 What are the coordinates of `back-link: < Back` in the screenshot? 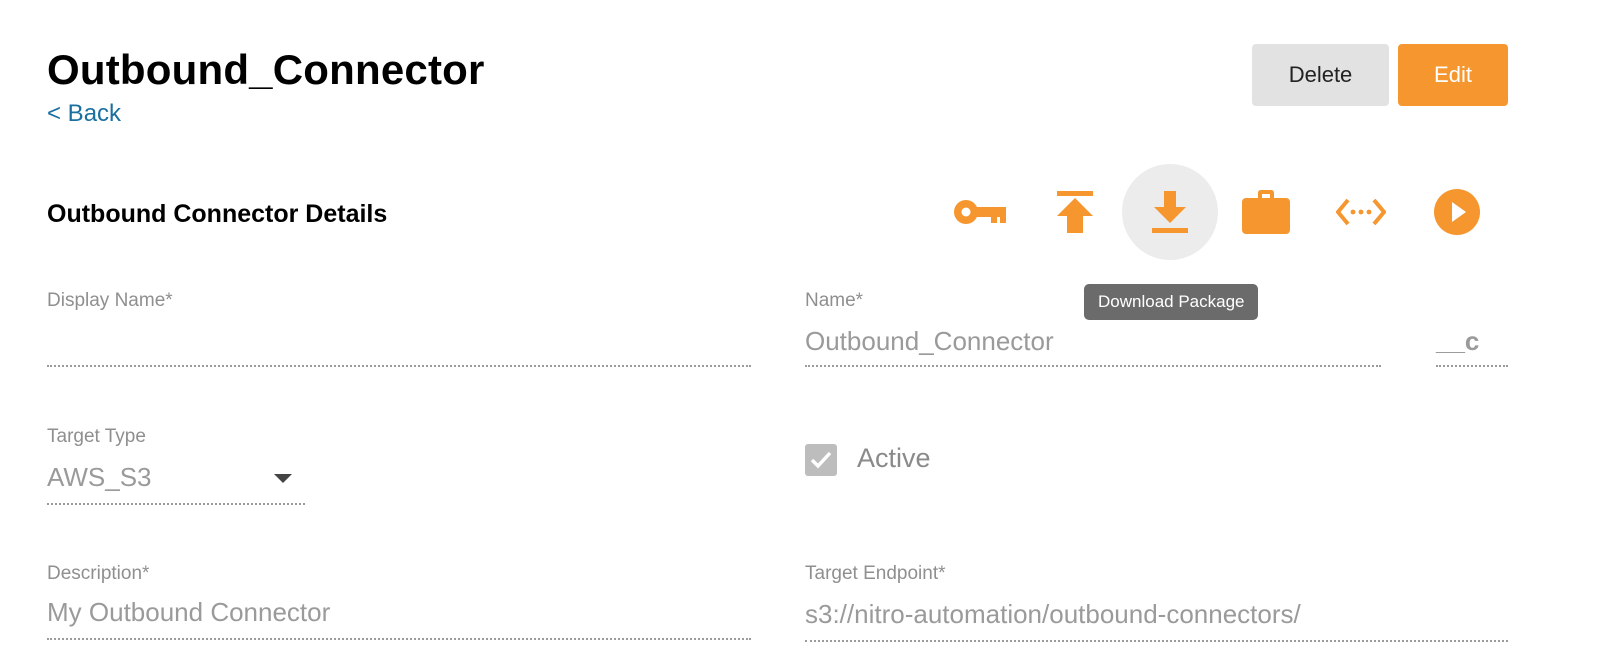 It's located at (84, 114).